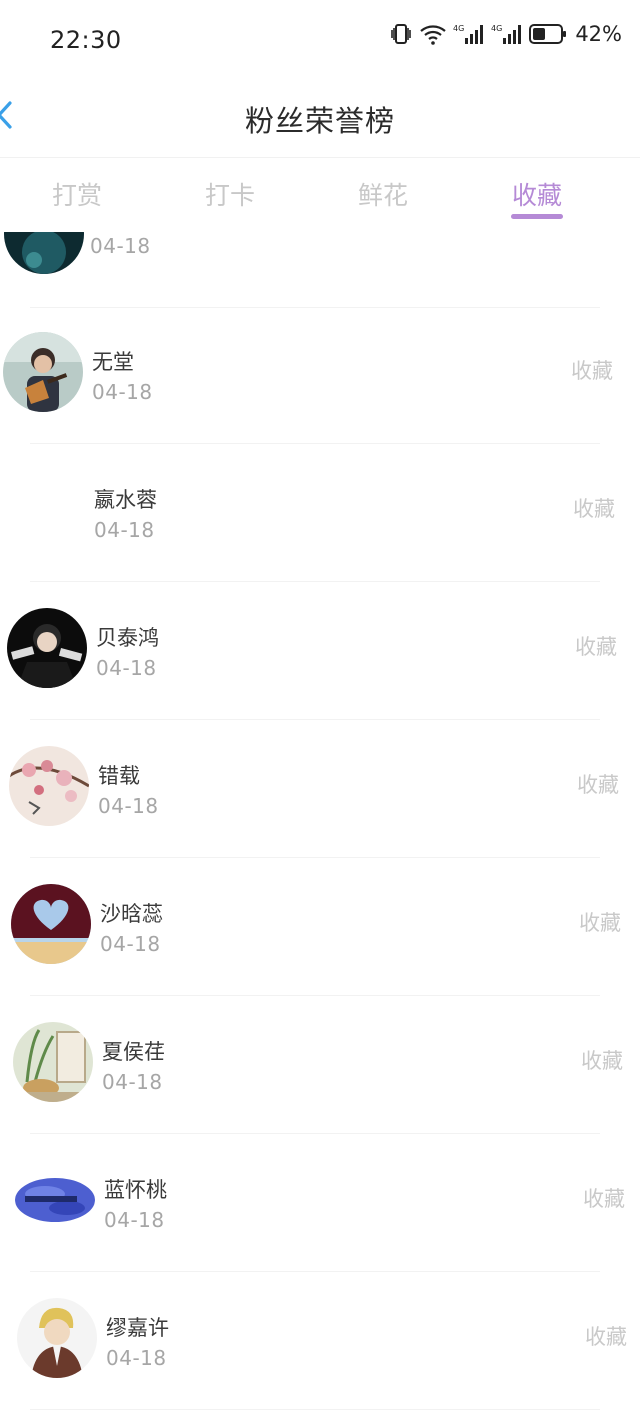 This screenshot has height=1423, width=640. I want to click on status-icons: 4G 4G 42%, so click(505, 34).